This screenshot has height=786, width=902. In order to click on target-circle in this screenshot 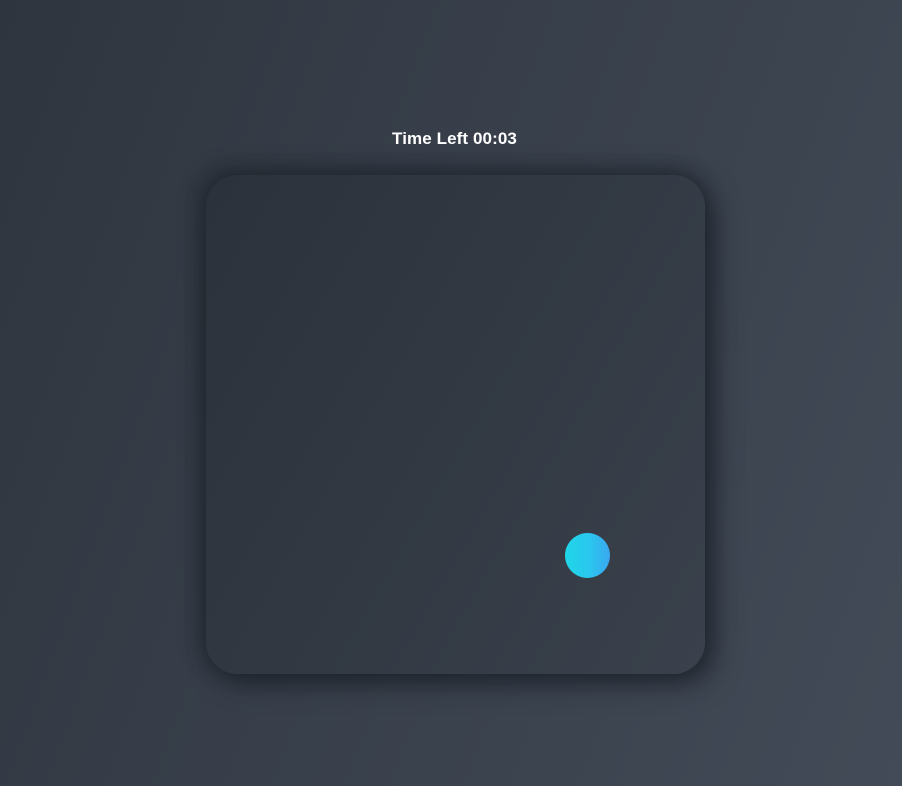, I will do `click(587, 555)`.